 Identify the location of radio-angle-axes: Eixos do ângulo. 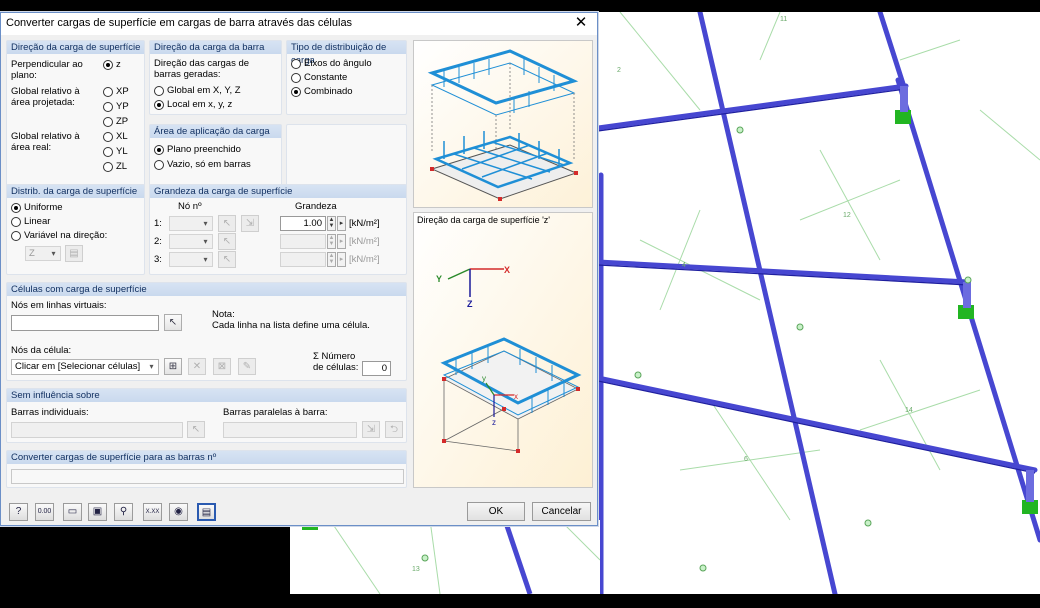
(331, 63).